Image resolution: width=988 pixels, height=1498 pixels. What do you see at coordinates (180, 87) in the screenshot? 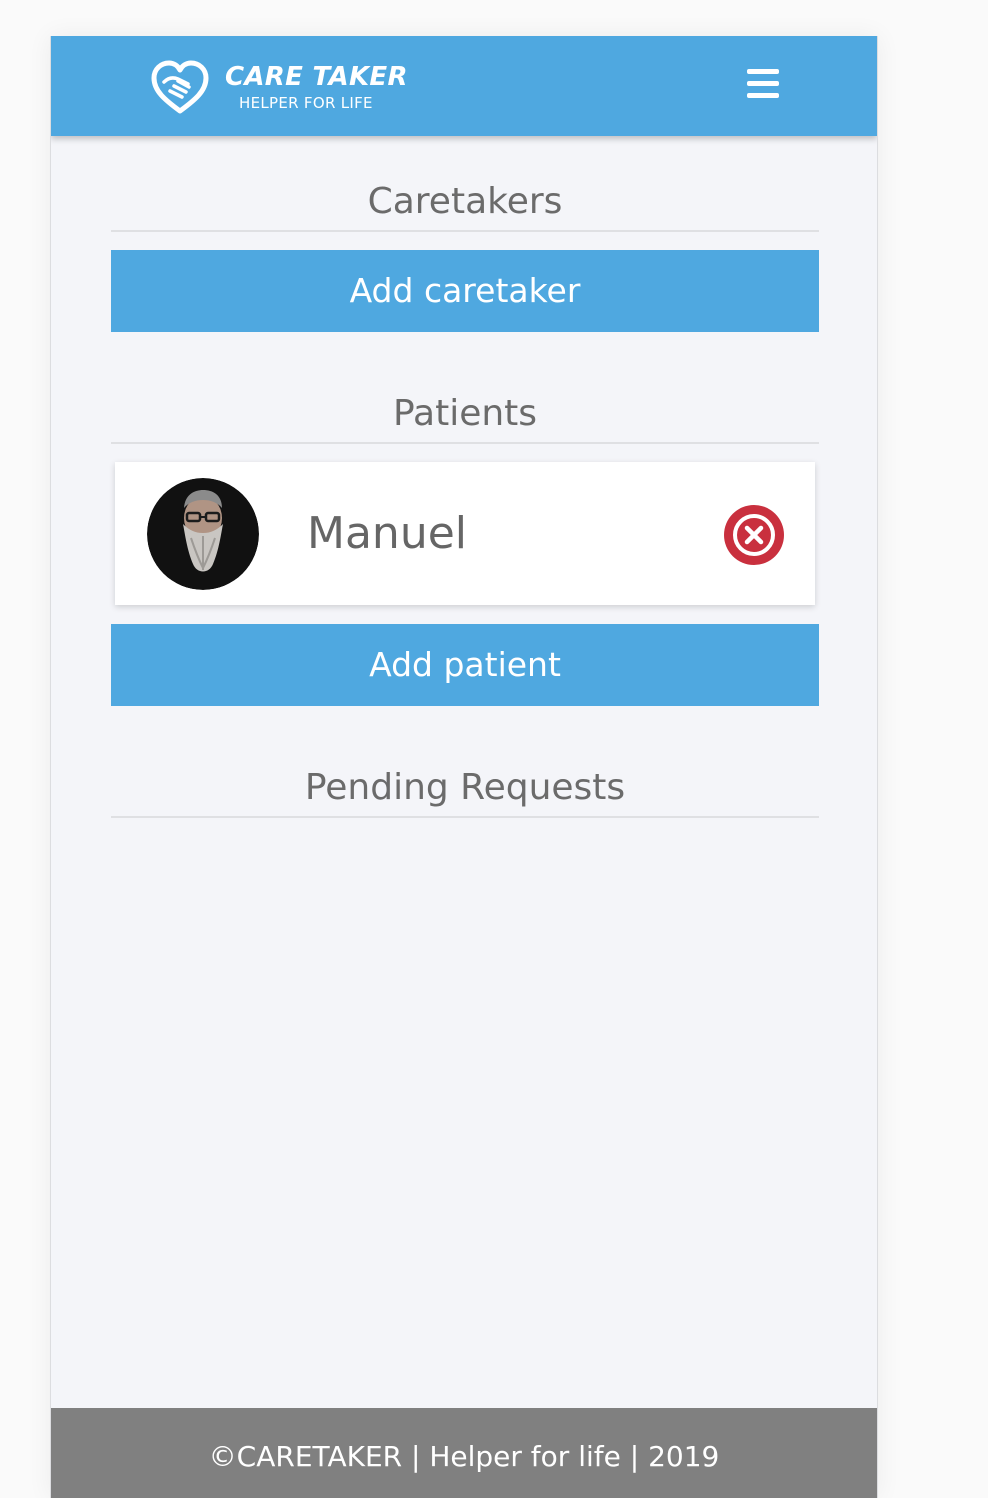
I see `heart-hands-icon` at bounding box center [180, 87].